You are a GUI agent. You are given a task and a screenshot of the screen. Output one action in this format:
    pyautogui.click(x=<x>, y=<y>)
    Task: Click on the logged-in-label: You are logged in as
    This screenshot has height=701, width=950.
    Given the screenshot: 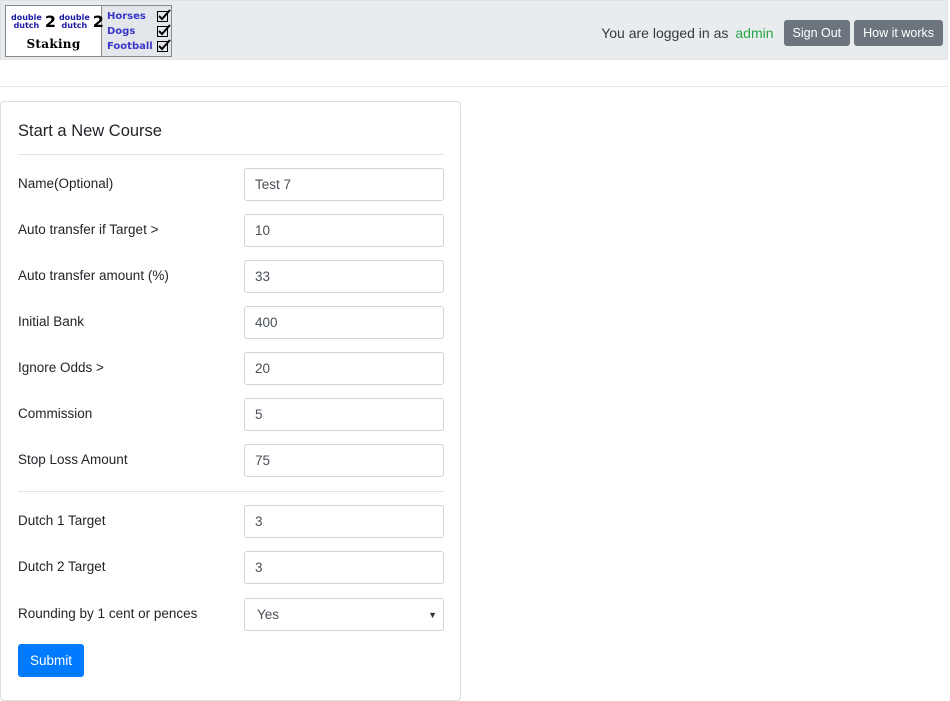 What is the action you would take?
    pyautogui.click(x=665, y=33)
    